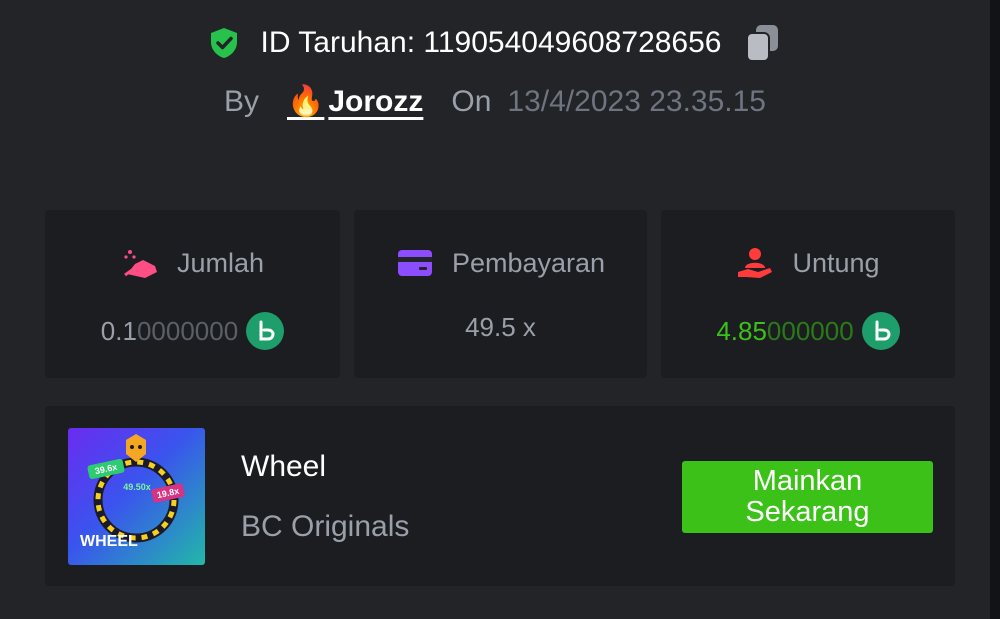 This screenshot has height=619, width=1000. Describe the element at coordinates (376, 101) in the screenshot. I see `username: Jorozz` at that location.